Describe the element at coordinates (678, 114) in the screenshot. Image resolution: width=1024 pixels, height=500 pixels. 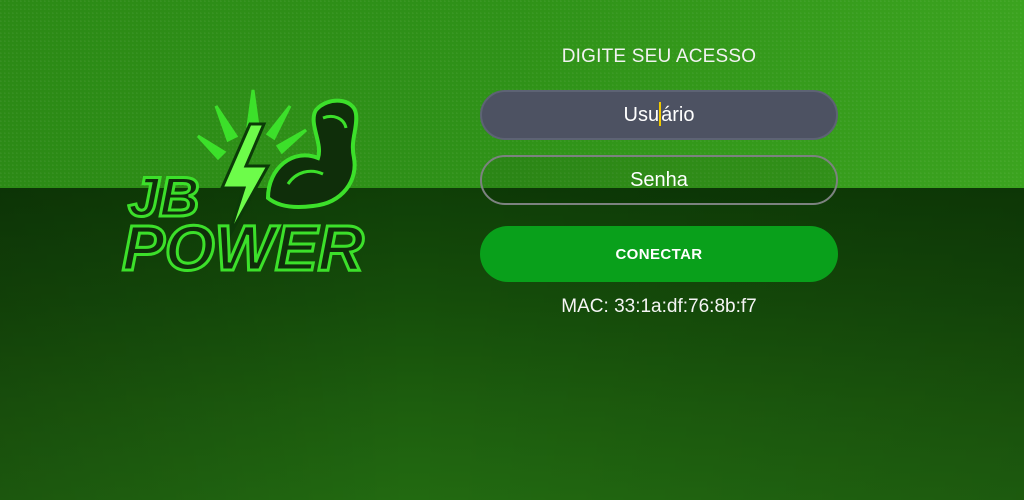
I see `username-text-after-caret: ário` at that location.